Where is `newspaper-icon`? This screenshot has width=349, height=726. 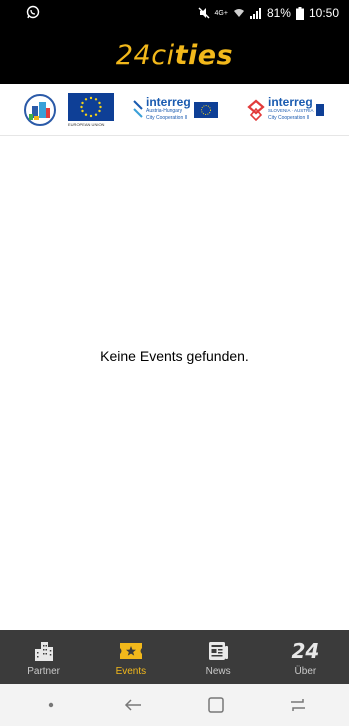
newspaper-icon is located at coordinates (218, 651).